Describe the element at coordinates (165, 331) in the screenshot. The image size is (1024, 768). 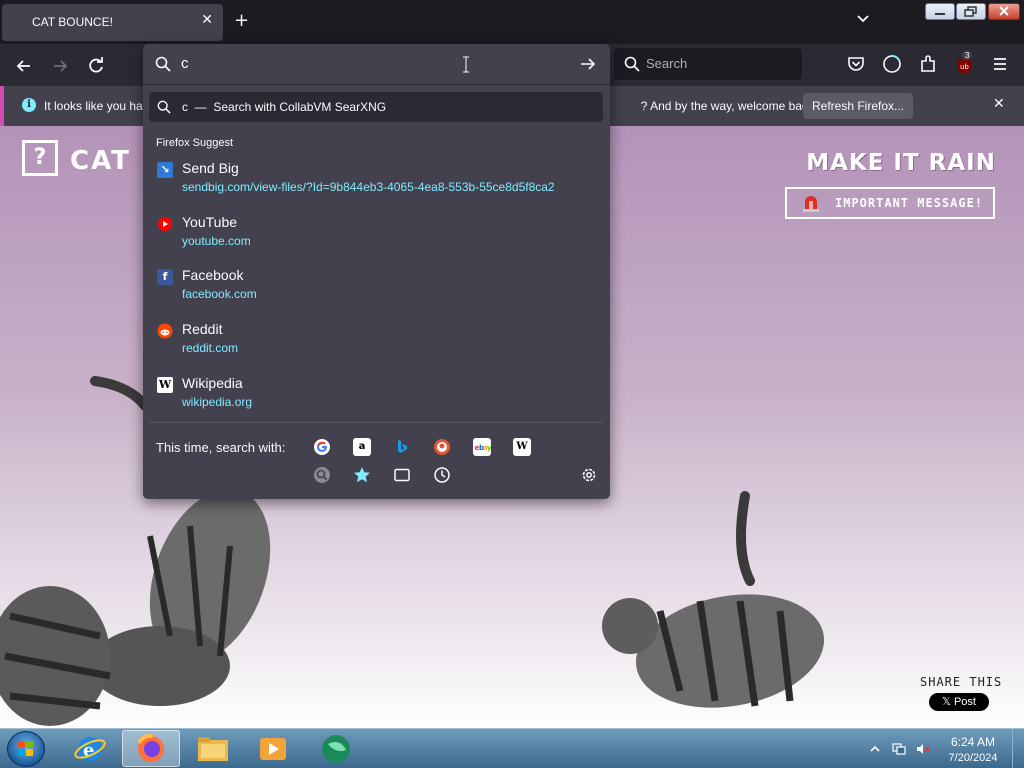
I see `reddit-icon` at that location.